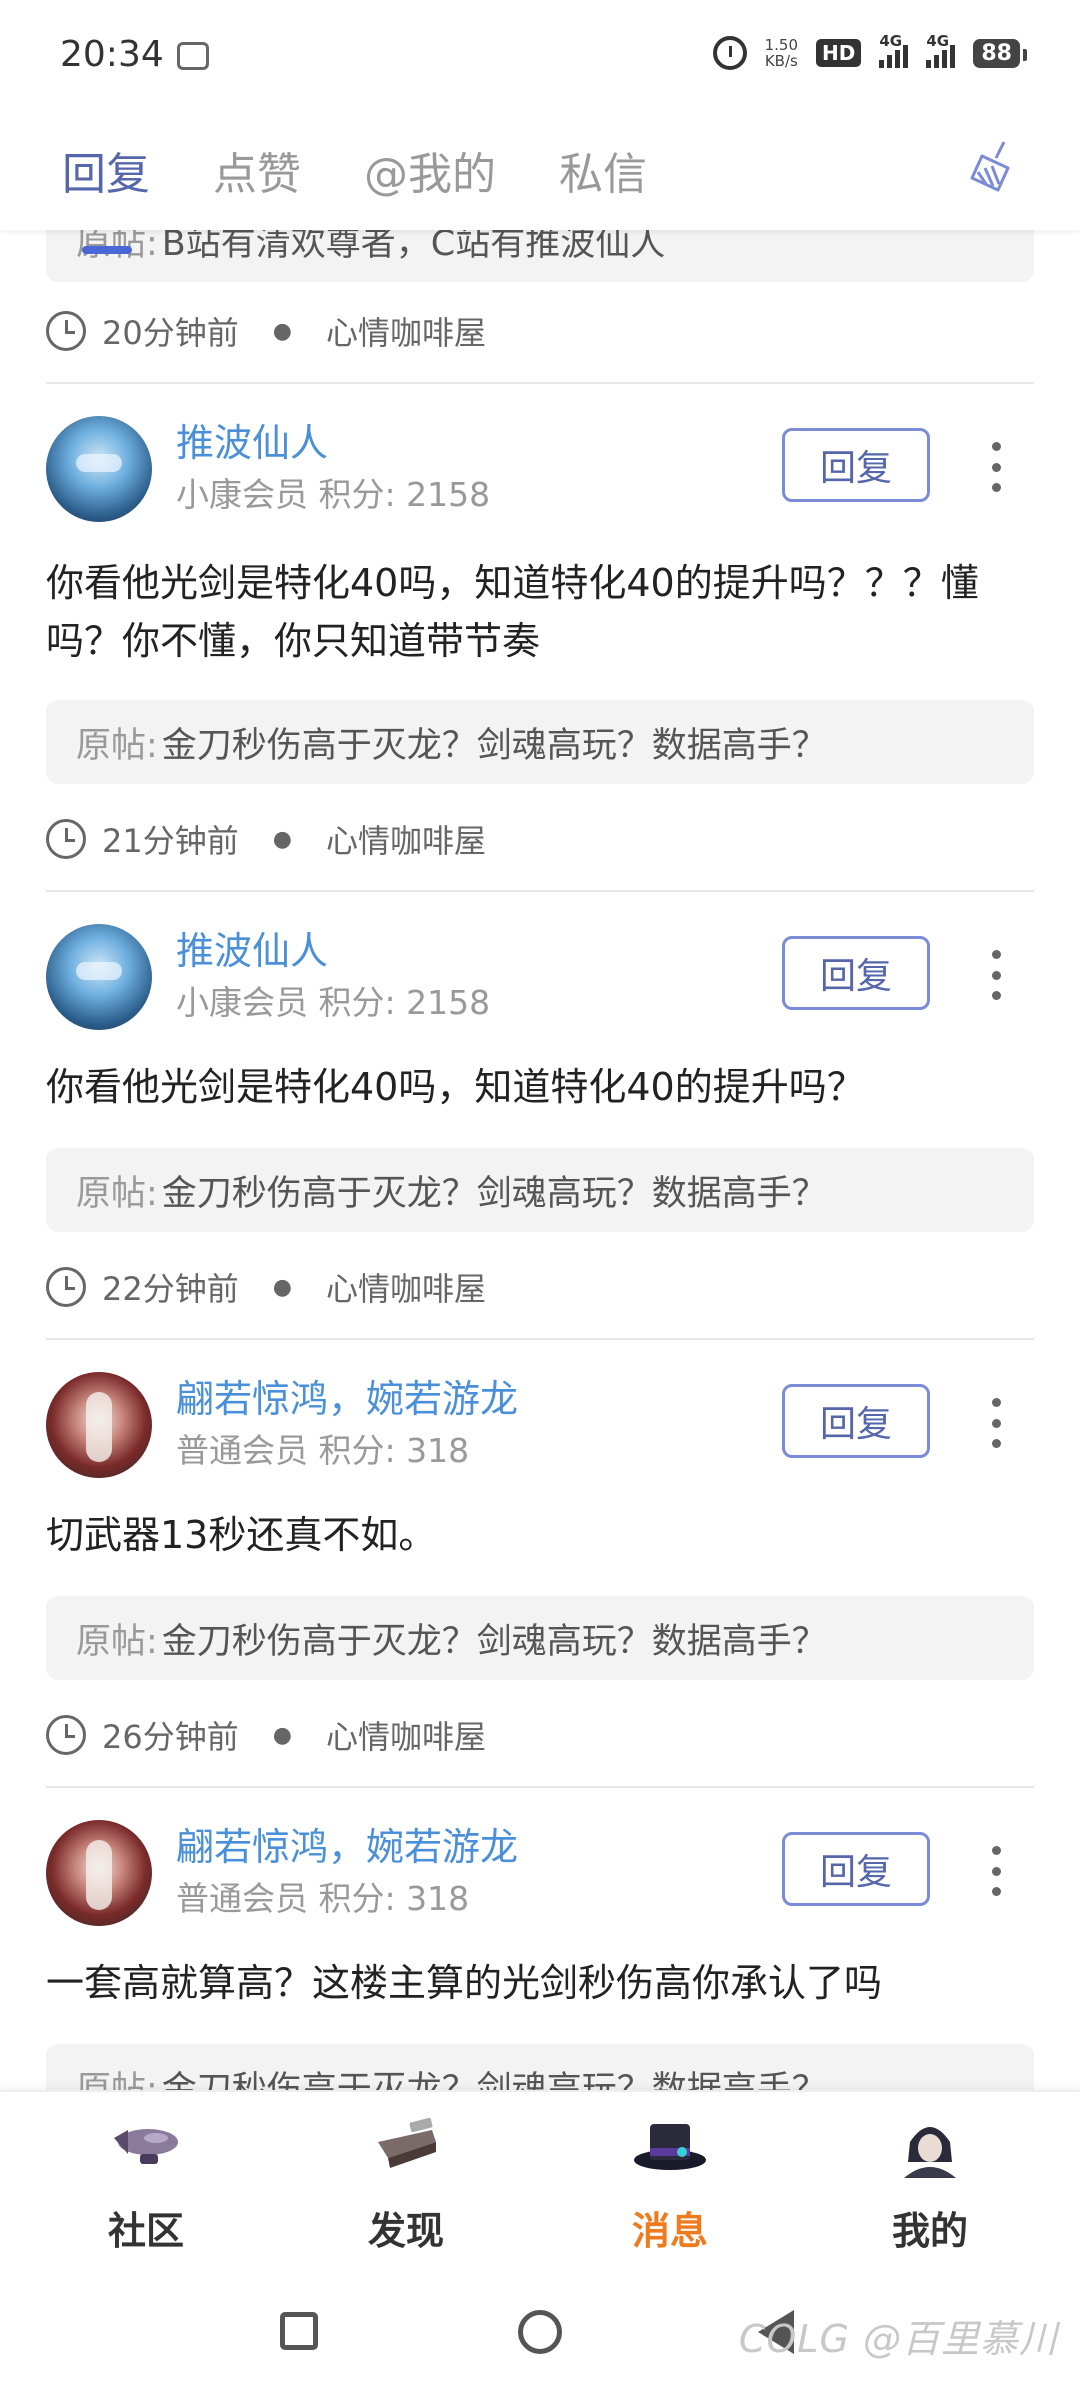 The width and height of the screenshot is (1080, 2400). I want to click on nav-profile: 我的, so click(930, 2183).